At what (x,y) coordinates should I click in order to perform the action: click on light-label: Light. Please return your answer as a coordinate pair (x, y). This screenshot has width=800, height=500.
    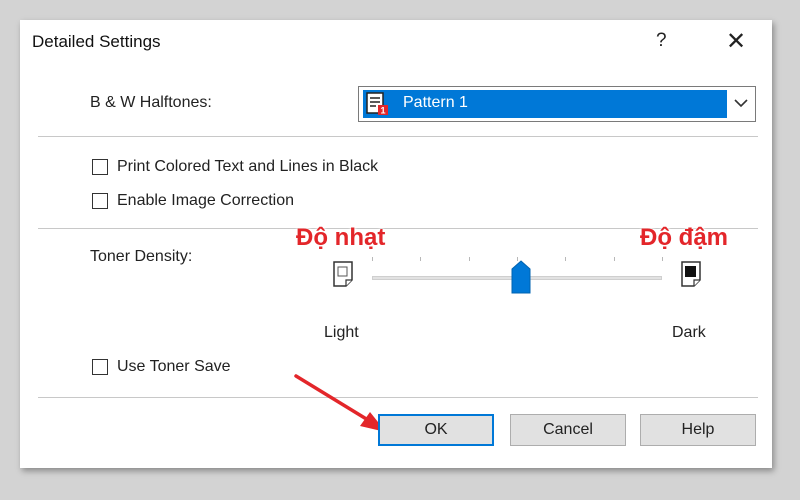
    Looking at the image, I should click on (341, 332).